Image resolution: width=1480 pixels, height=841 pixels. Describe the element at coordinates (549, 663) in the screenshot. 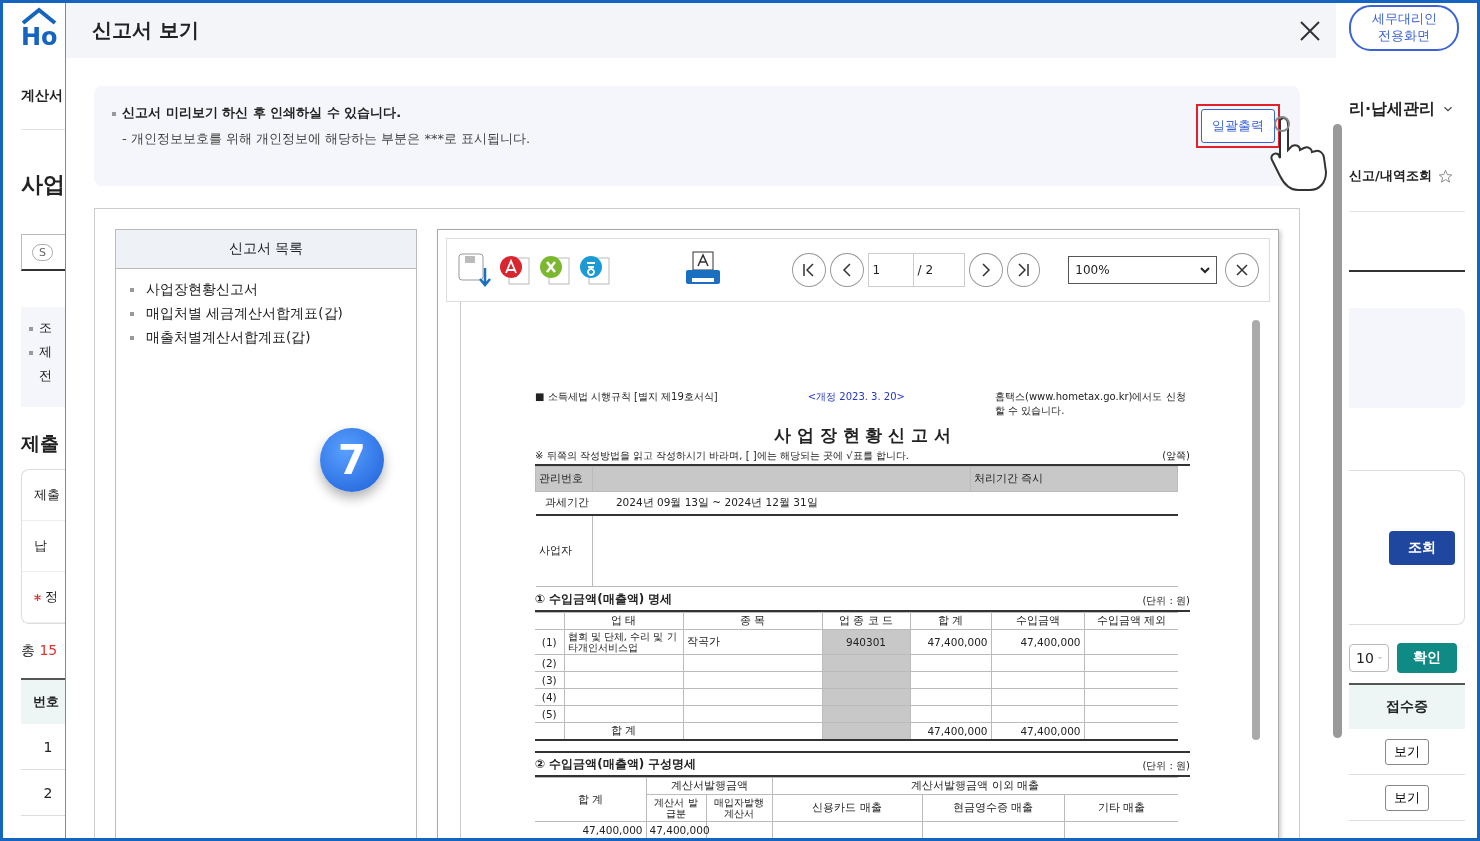

I see `table-cell: (2)` at that location.